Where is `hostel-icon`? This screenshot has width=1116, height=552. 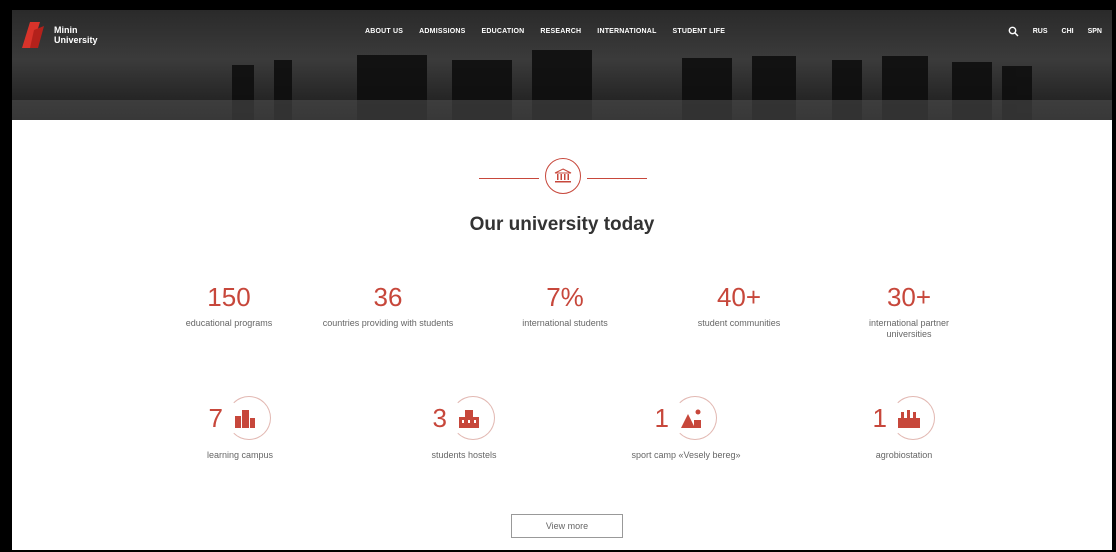
hostel-icon is located at coordinates (473, 418).